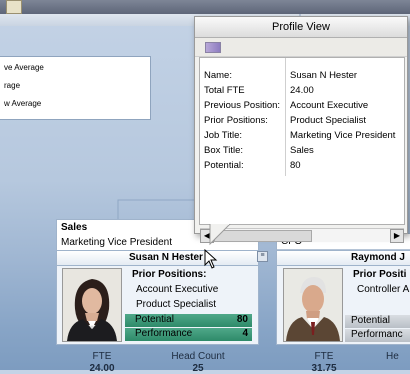 Image resolution: width=410 pixels, height=374 pixels. Describe the element at coordinates (188, 320) in the screenshot. I see `potential-metric: Potential 80` at that location.